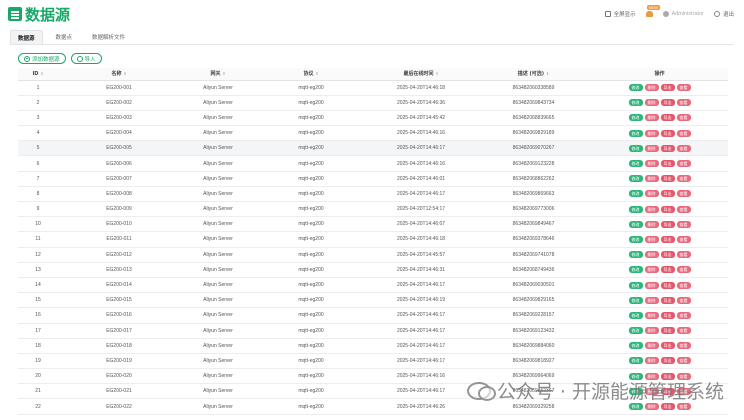 Image resolution: width=744 pixels, height=420 pixels. What do you see at coordinates (683, 14) in the screenshot?
I see `user-menu: Administrator` at bounding box center [683, 14].